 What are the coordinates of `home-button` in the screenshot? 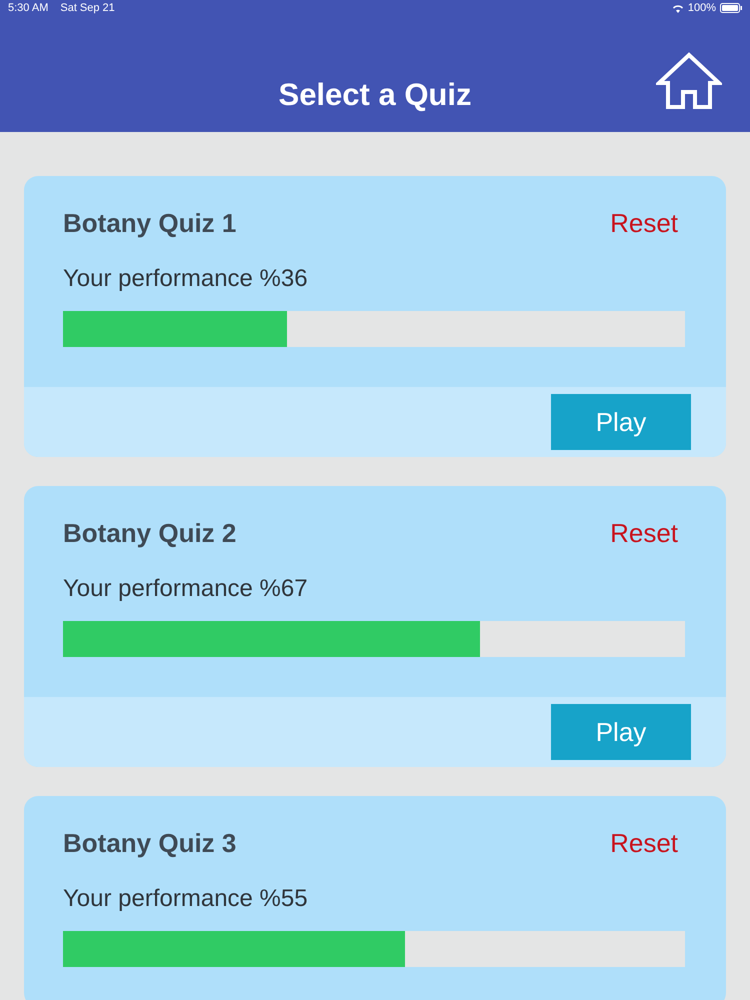 It's located at (689, 81).